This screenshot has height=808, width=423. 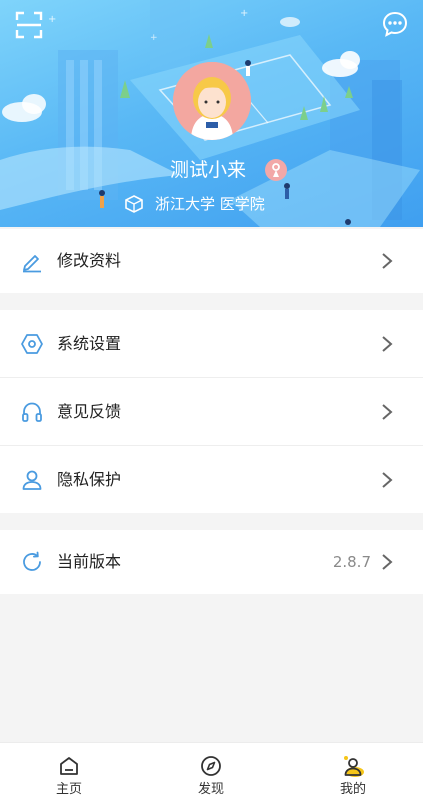 I want to click on edit-profile-card: 修改资料, so click(x=211, y=261).